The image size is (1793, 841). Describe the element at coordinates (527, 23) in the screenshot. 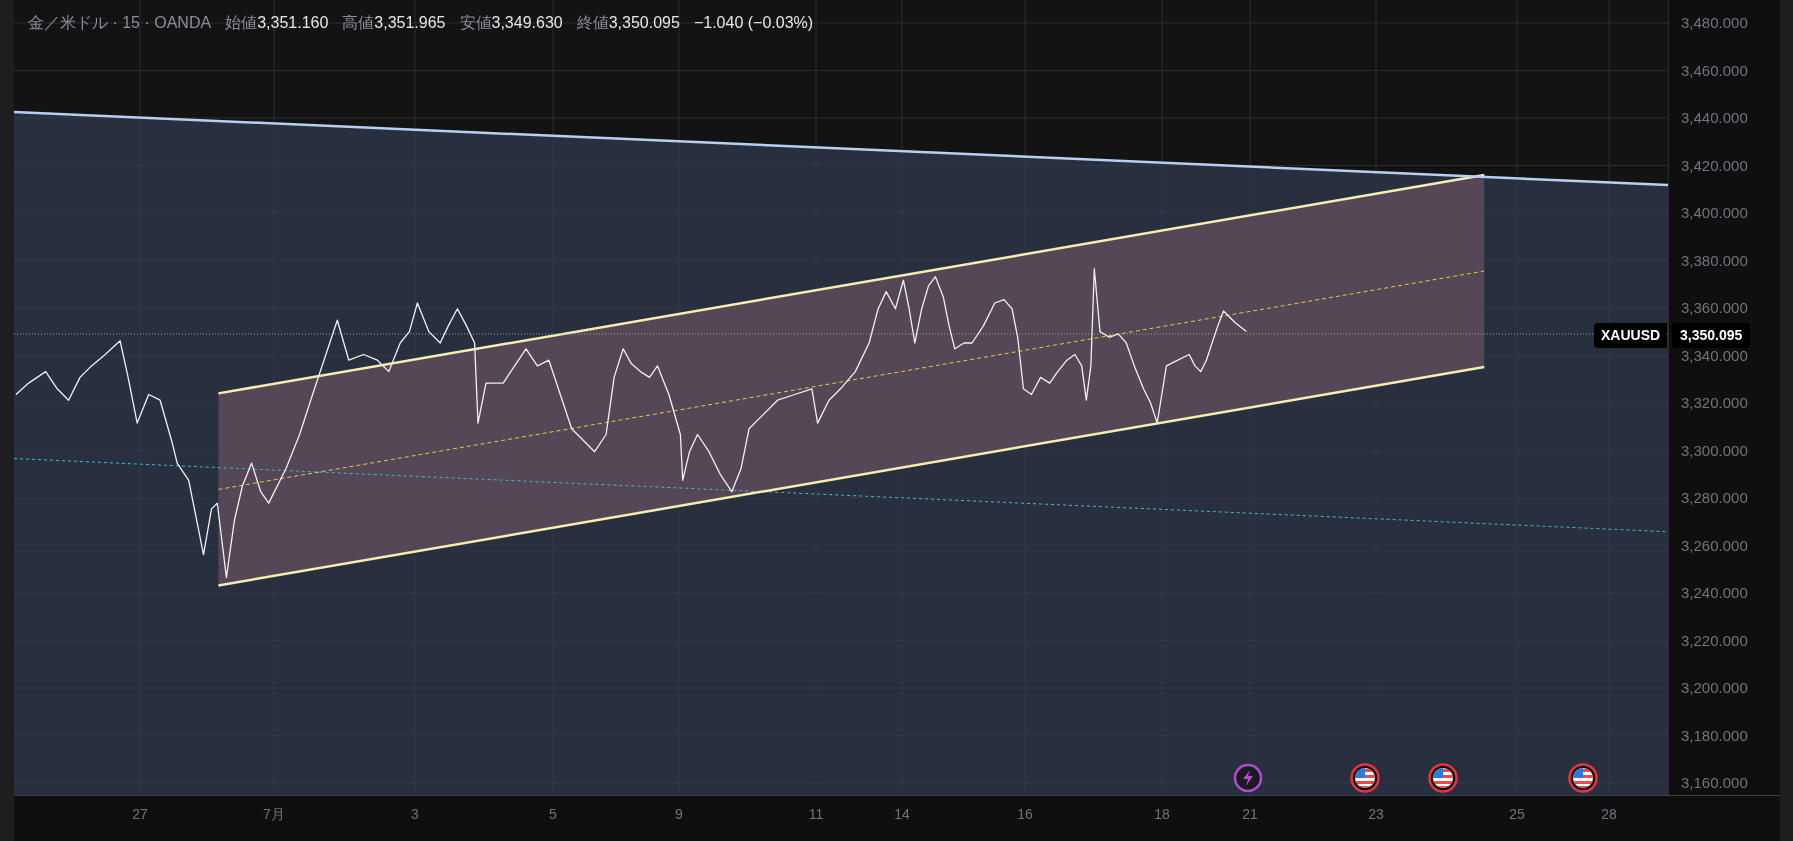

I see `ohlc-value: 3,349.630` at that location.